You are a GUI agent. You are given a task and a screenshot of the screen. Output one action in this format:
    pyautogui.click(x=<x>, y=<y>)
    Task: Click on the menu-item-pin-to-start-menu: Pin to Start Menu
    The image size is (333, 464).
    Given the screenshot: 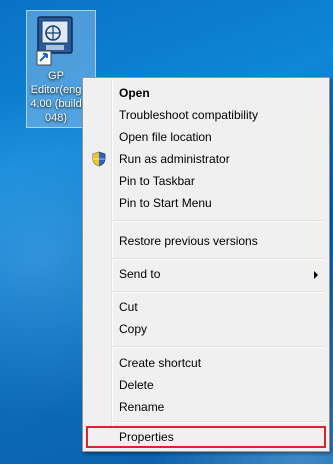 What is the action you would take?
    pyautogui.click(x=206, y=203)
    